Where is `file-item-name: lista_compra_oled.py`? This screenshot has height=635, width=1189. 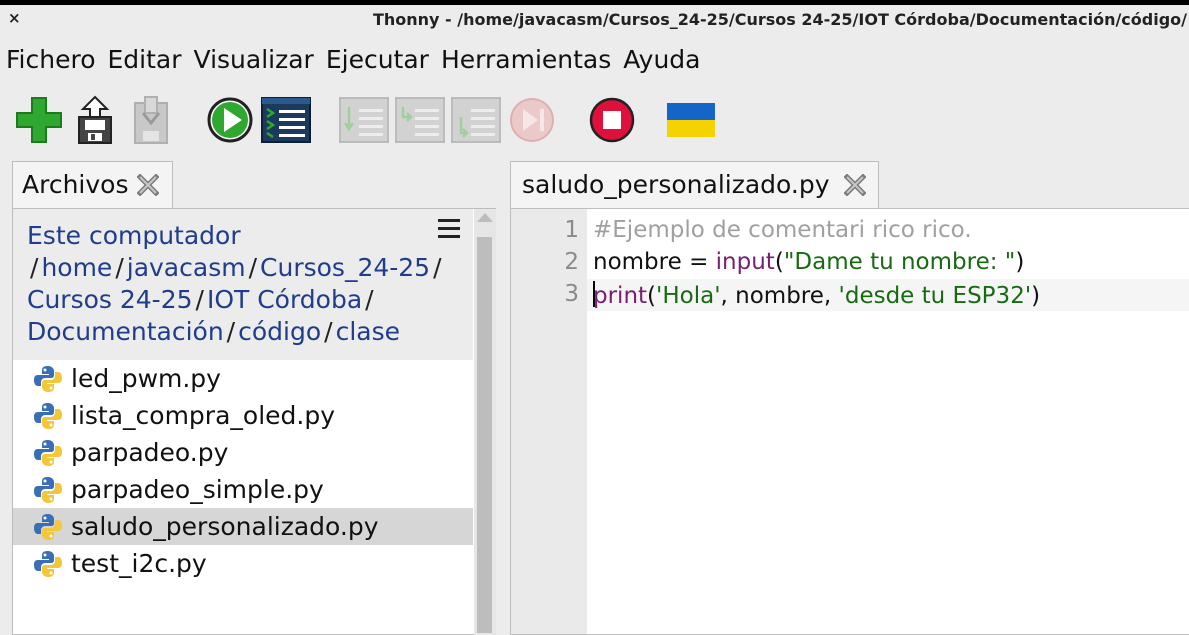 file-item-name: lista_compra_oled.py is located at coordinates (203, 415).